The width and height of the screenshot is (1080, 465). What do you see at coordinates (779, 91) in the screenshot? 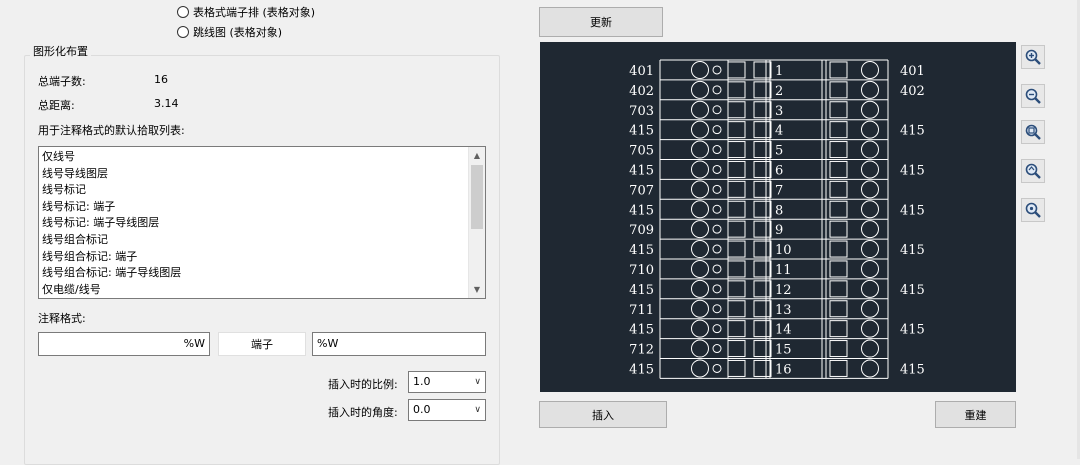
I see `terminal-number: 2` at bounding box center [779, 91].